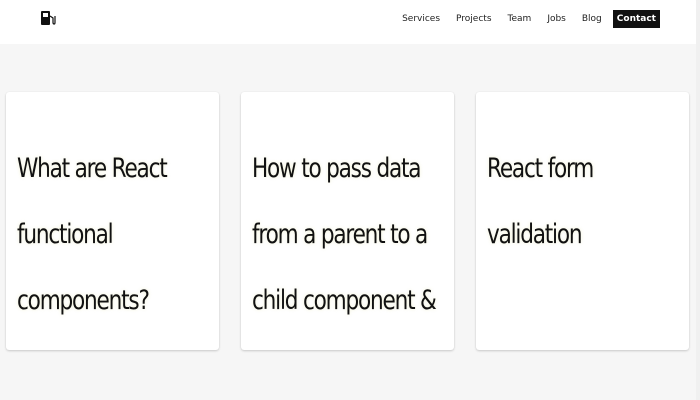  I want to click on top-navbar: Services Projects Team Jobs Blog Contact, so click(350, 22).